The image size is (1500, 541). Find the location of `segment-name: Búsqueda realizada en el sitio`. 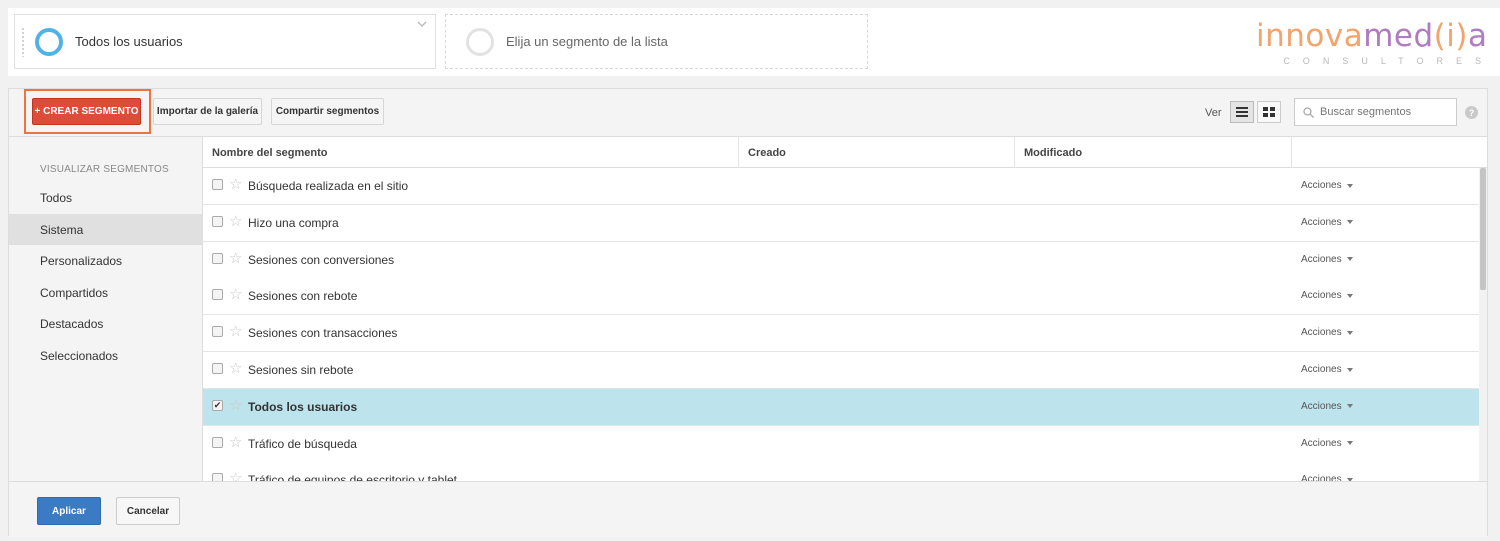

segment-name: Búsqueda realizada en el sitio is located at coordinates (328, 186).